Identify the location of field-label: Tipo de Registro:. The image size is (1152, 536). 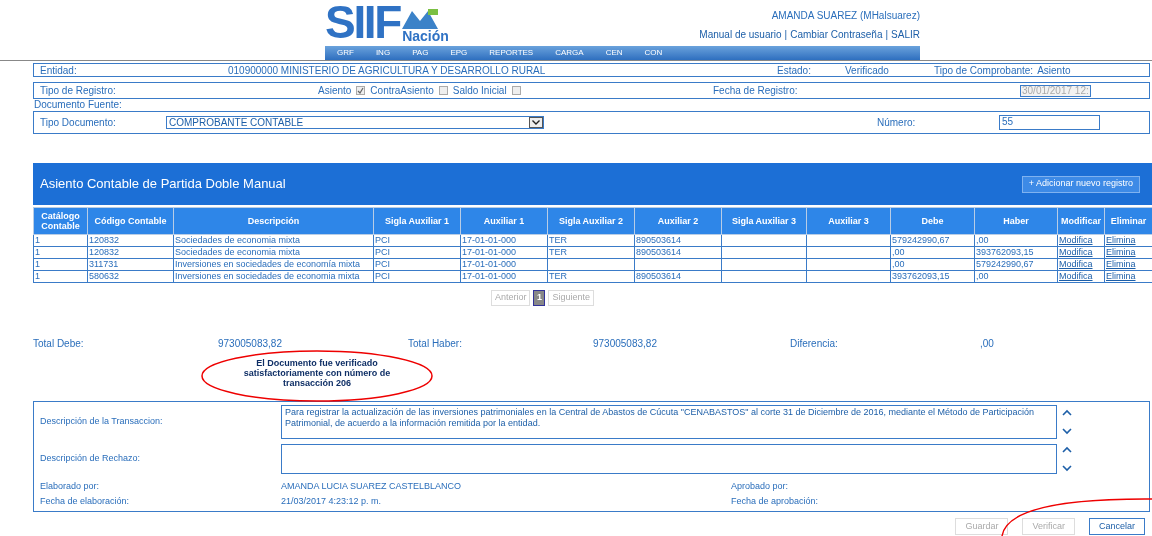
(78, 91).